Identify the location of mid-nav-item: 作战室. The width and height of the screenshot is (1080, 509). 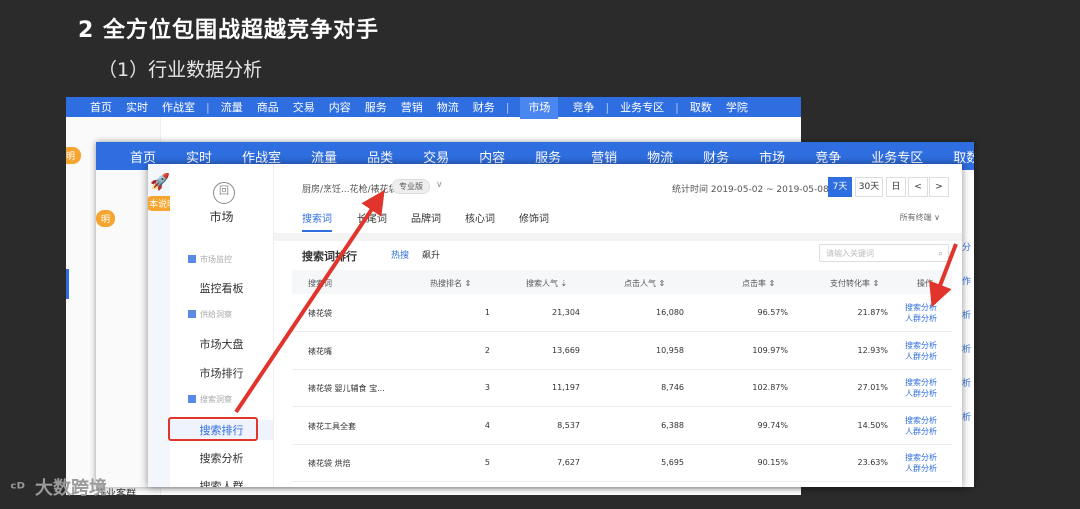
(261, 156).